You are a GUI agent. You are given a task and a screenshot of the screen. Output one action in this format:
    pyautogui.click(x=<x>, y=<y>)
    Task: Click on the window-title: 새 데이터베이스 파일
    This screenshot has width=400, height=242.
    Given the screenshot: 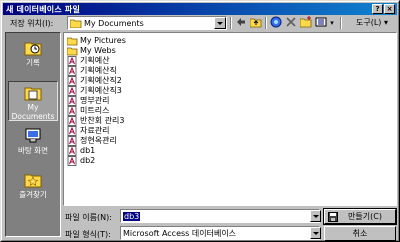 What is the action you would take?
    pyautogui.click(x=43, y=9)
    